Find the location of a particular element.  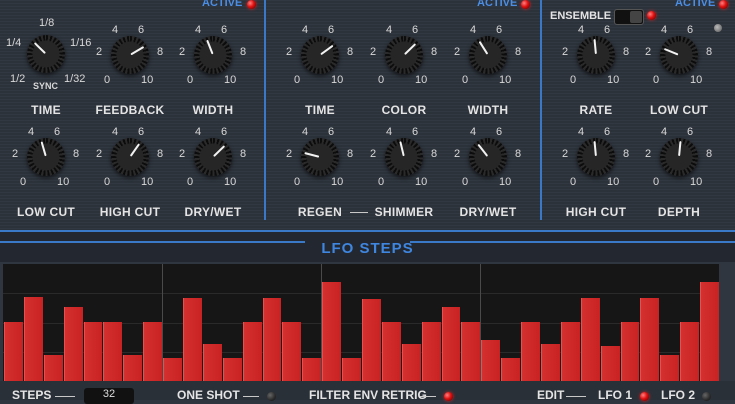

steps-value-field: 32 is located at coordinates (109, 396).